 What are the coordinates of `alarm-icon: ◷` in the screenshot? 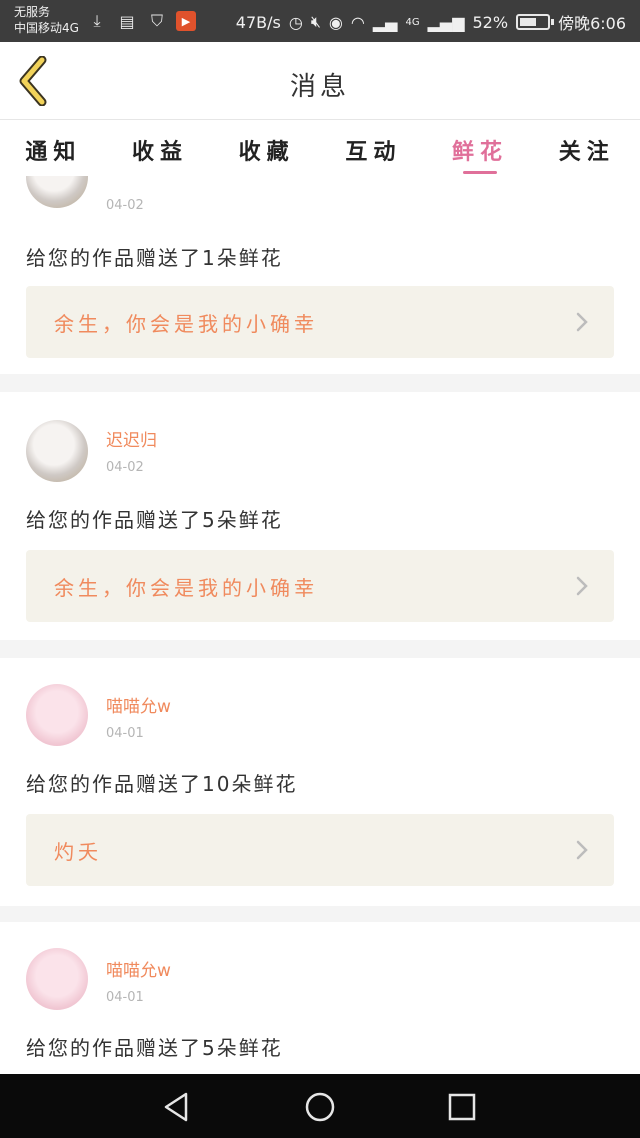 It's located at (295, 22).